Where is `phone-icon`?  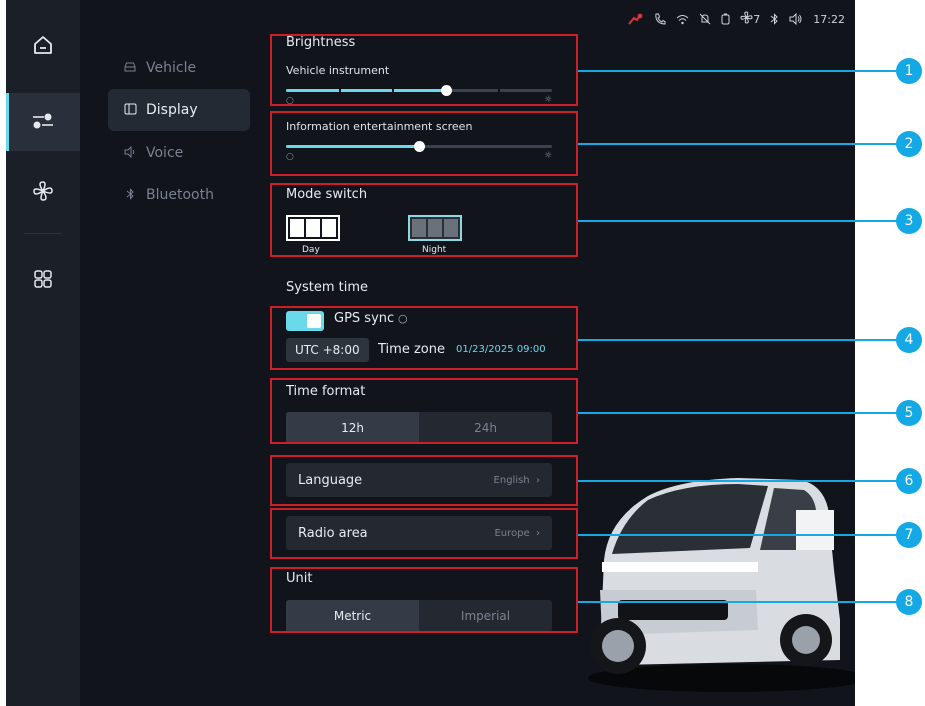
phone-icon is located at coordinates (660, 19).